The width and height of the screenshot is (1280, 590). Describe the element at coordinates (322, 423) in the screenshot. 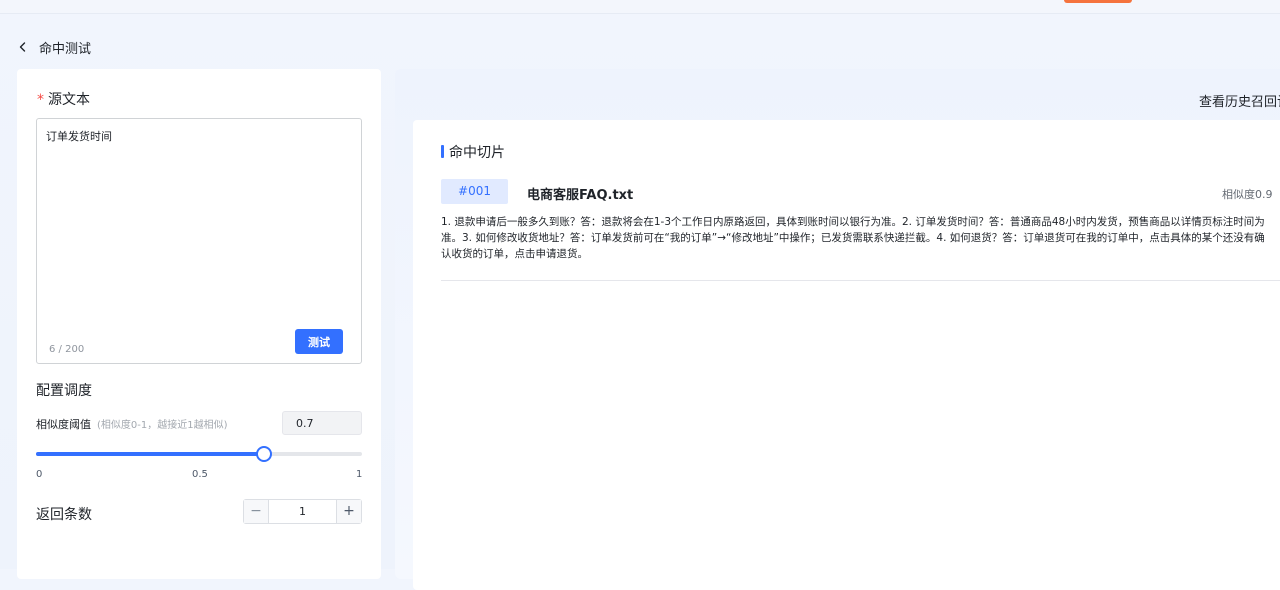

I see `threshold-input` at that location.